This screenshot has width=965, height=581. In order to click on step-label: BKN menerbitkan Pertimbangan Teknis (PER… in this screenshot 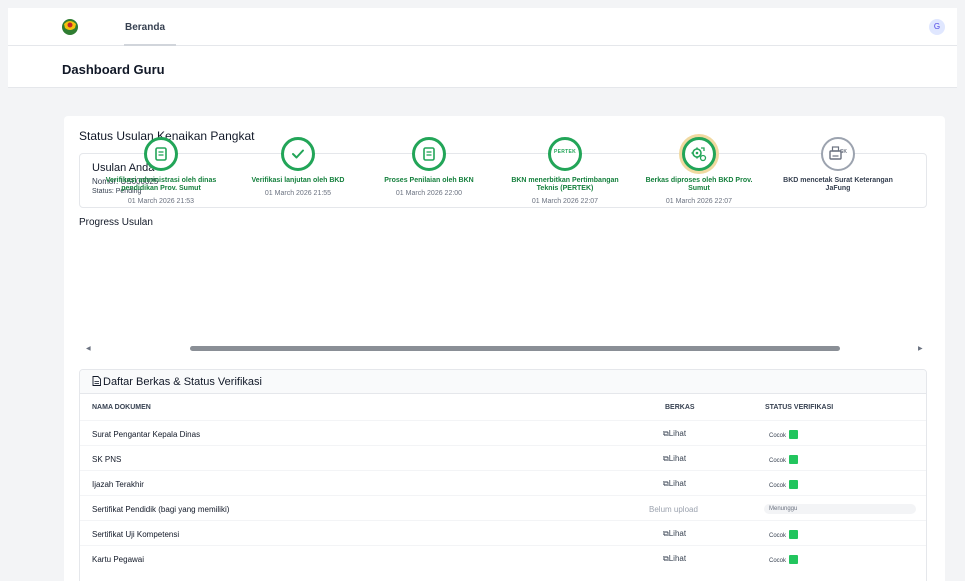, I will do `click(565, 184)`.